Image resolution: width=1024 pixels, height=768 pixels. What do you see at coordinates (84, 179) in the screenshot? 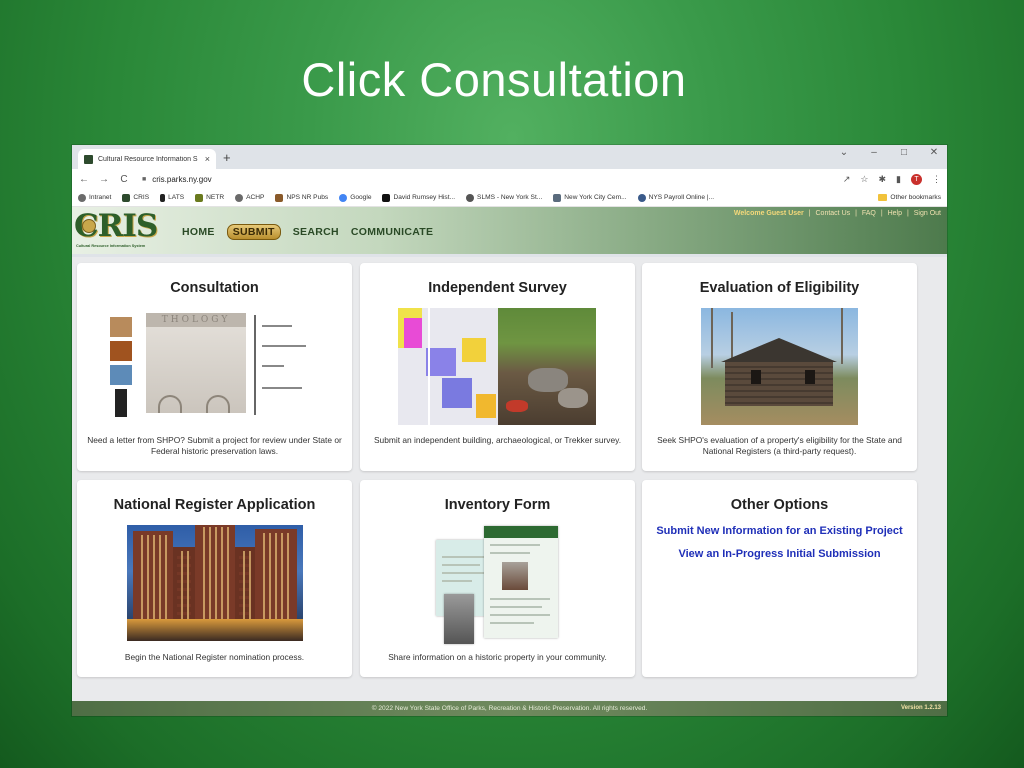
I see `back-icon: ←` at bounding box center [84, 179].